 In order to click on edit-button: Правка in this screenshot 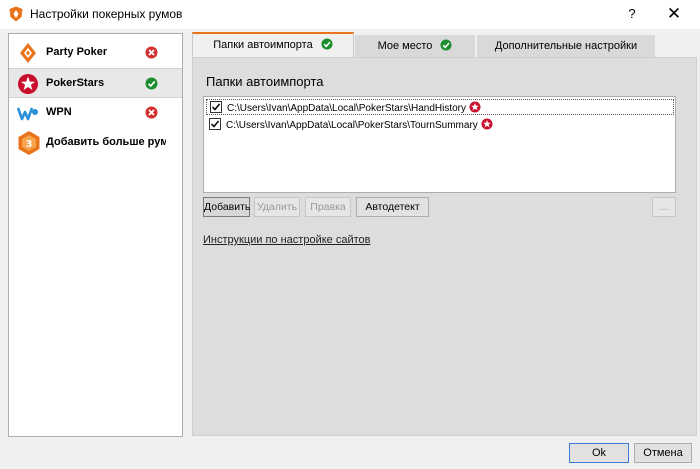, I will do `click(328, 207)`.